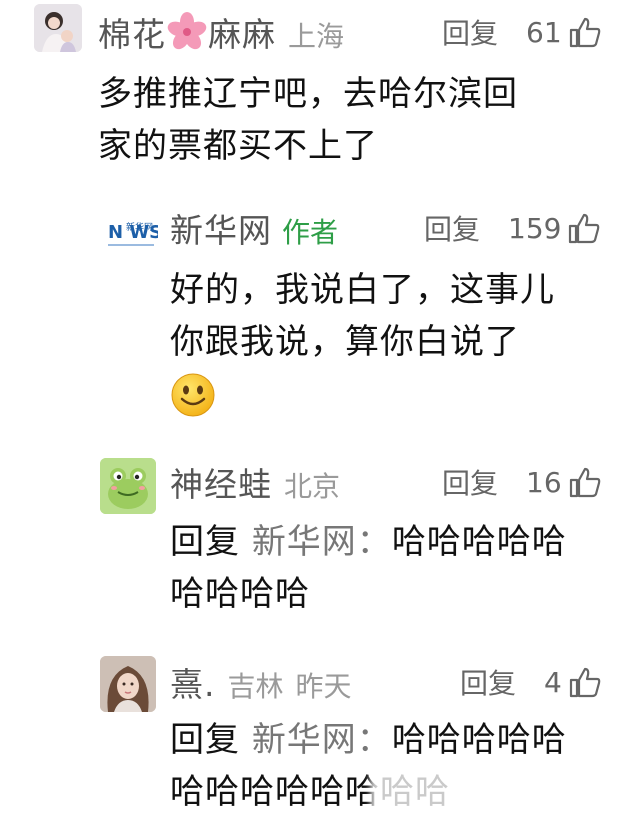 The image size is (640, 831). Describe the element at coordinates (564, 482) in the screenshot. I see `like-button: 16` at that location.